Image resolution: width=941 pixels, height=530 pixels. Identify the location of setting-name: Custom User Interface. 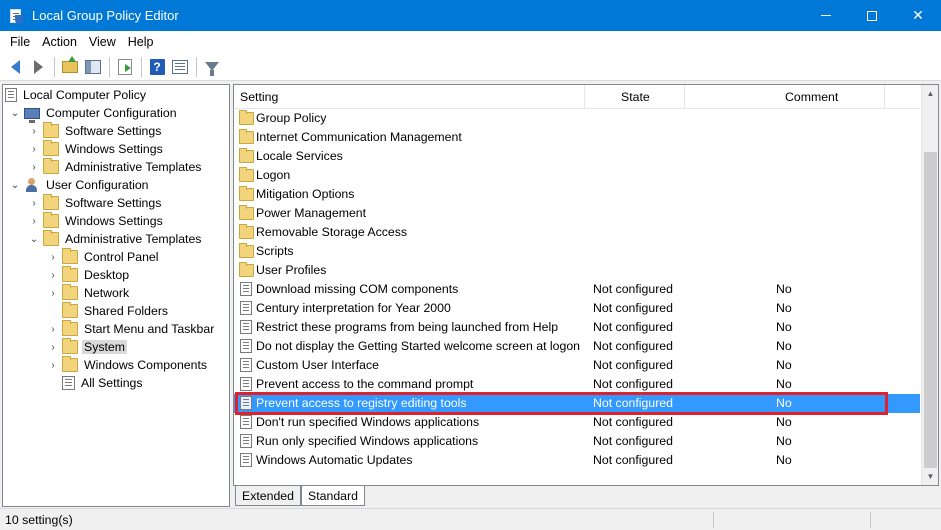
(318, 365).